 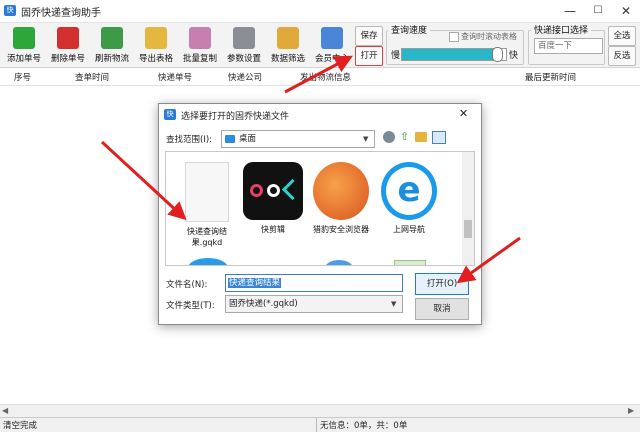 What do you see at coordinates (143, 180) in the screenshot?
I see `arrow-to-file` at bounding box center [143, 180].